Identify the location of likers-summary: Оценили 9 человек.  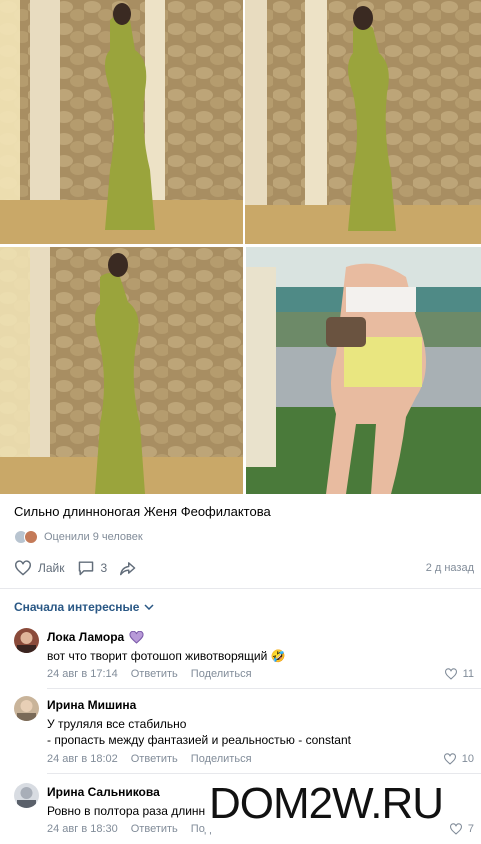
(78, 537).